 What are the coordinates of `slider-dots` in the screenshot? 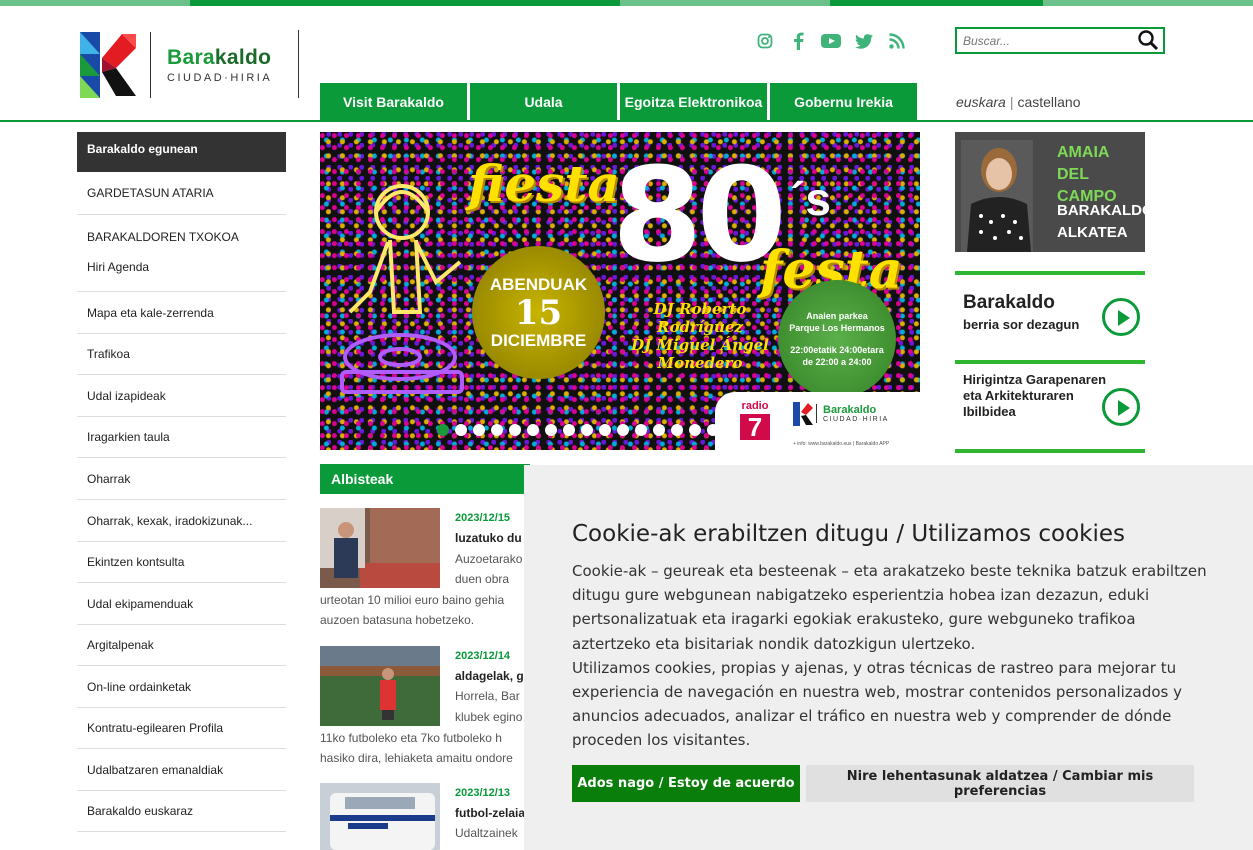 It's located at (578, 430).